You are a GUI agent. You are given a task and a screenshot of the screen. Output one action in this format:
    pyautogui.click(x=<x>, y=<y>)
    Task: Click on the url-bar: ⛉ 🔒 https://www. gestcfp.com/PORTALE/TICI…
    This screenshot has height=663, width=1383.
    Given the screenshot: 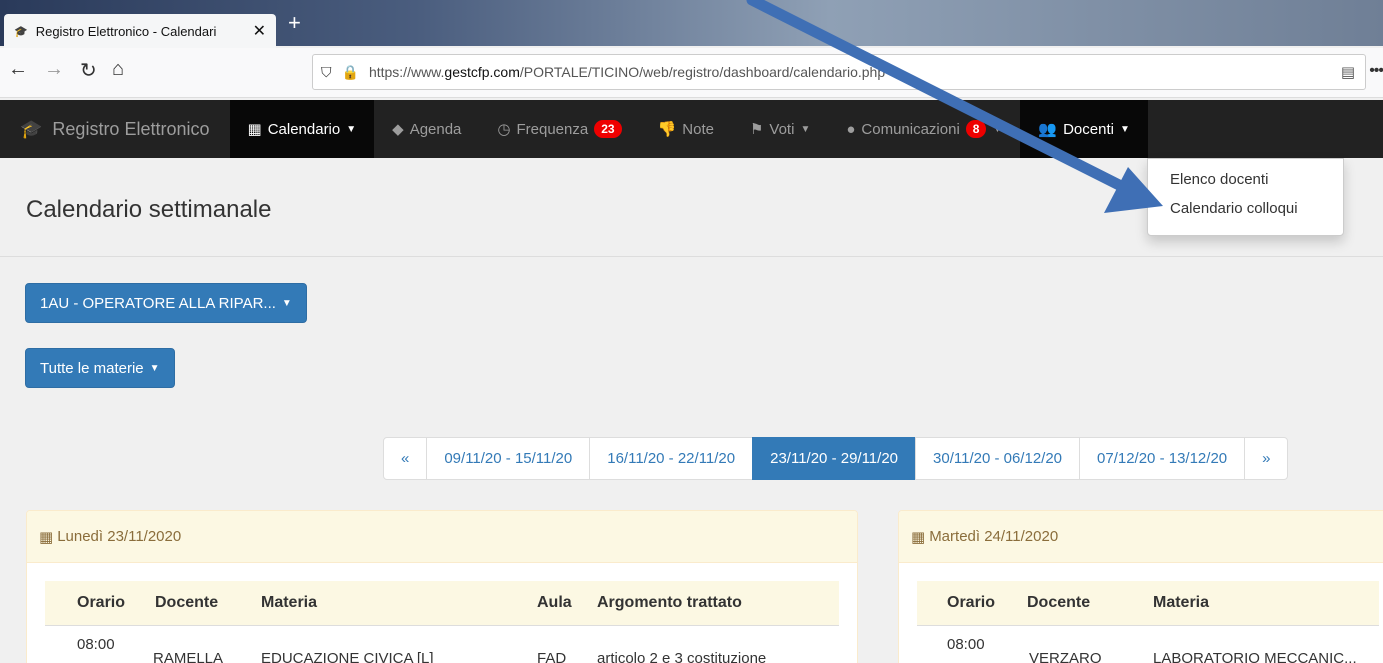 What is the action you would take?
    pyautogui.click(x=839, y=72)
    